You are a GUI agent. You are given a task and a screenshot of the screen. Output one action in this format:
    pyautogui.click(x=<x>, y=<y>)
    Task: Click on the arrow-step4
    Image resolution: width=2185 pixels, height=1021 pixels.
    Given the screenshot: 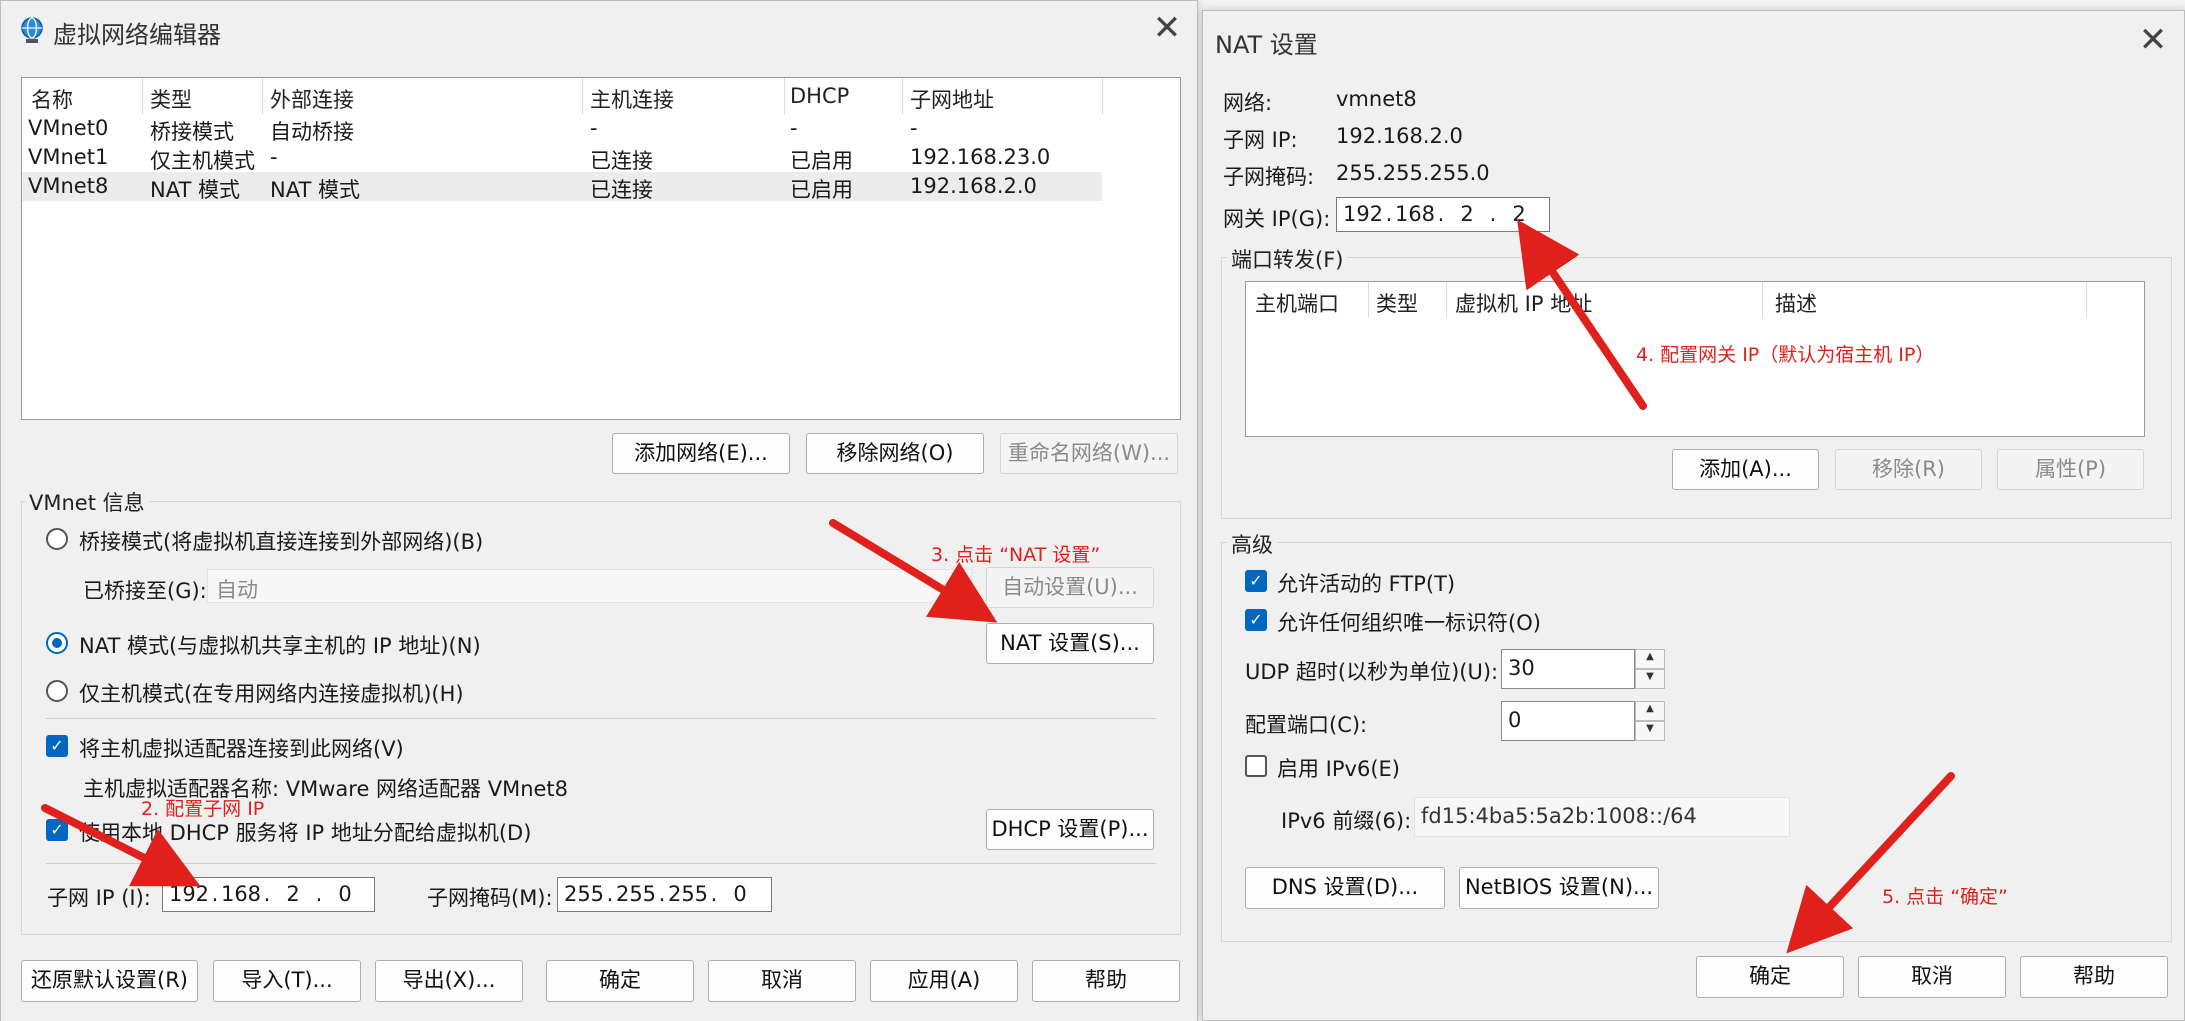 What is the action you would take?
    pyautogui.click(x=1582, y=314)
    